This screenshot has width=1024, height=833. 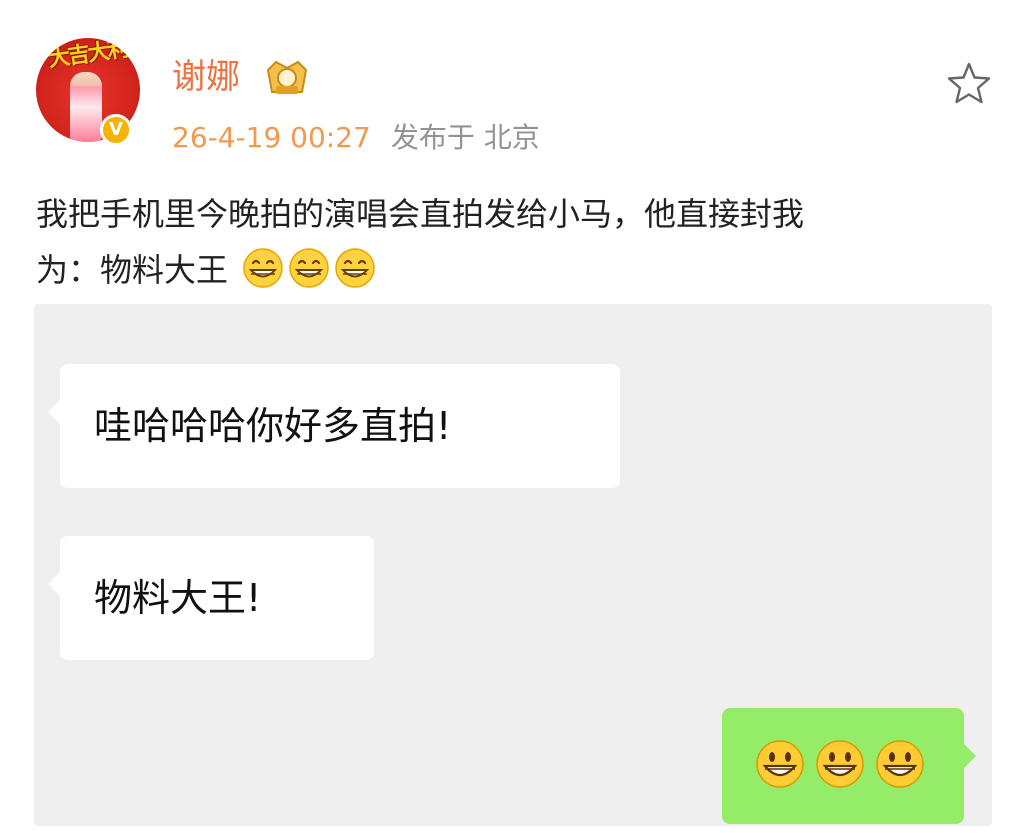 I want to click on author-name: 谢娜, so click(x=206, y=77).